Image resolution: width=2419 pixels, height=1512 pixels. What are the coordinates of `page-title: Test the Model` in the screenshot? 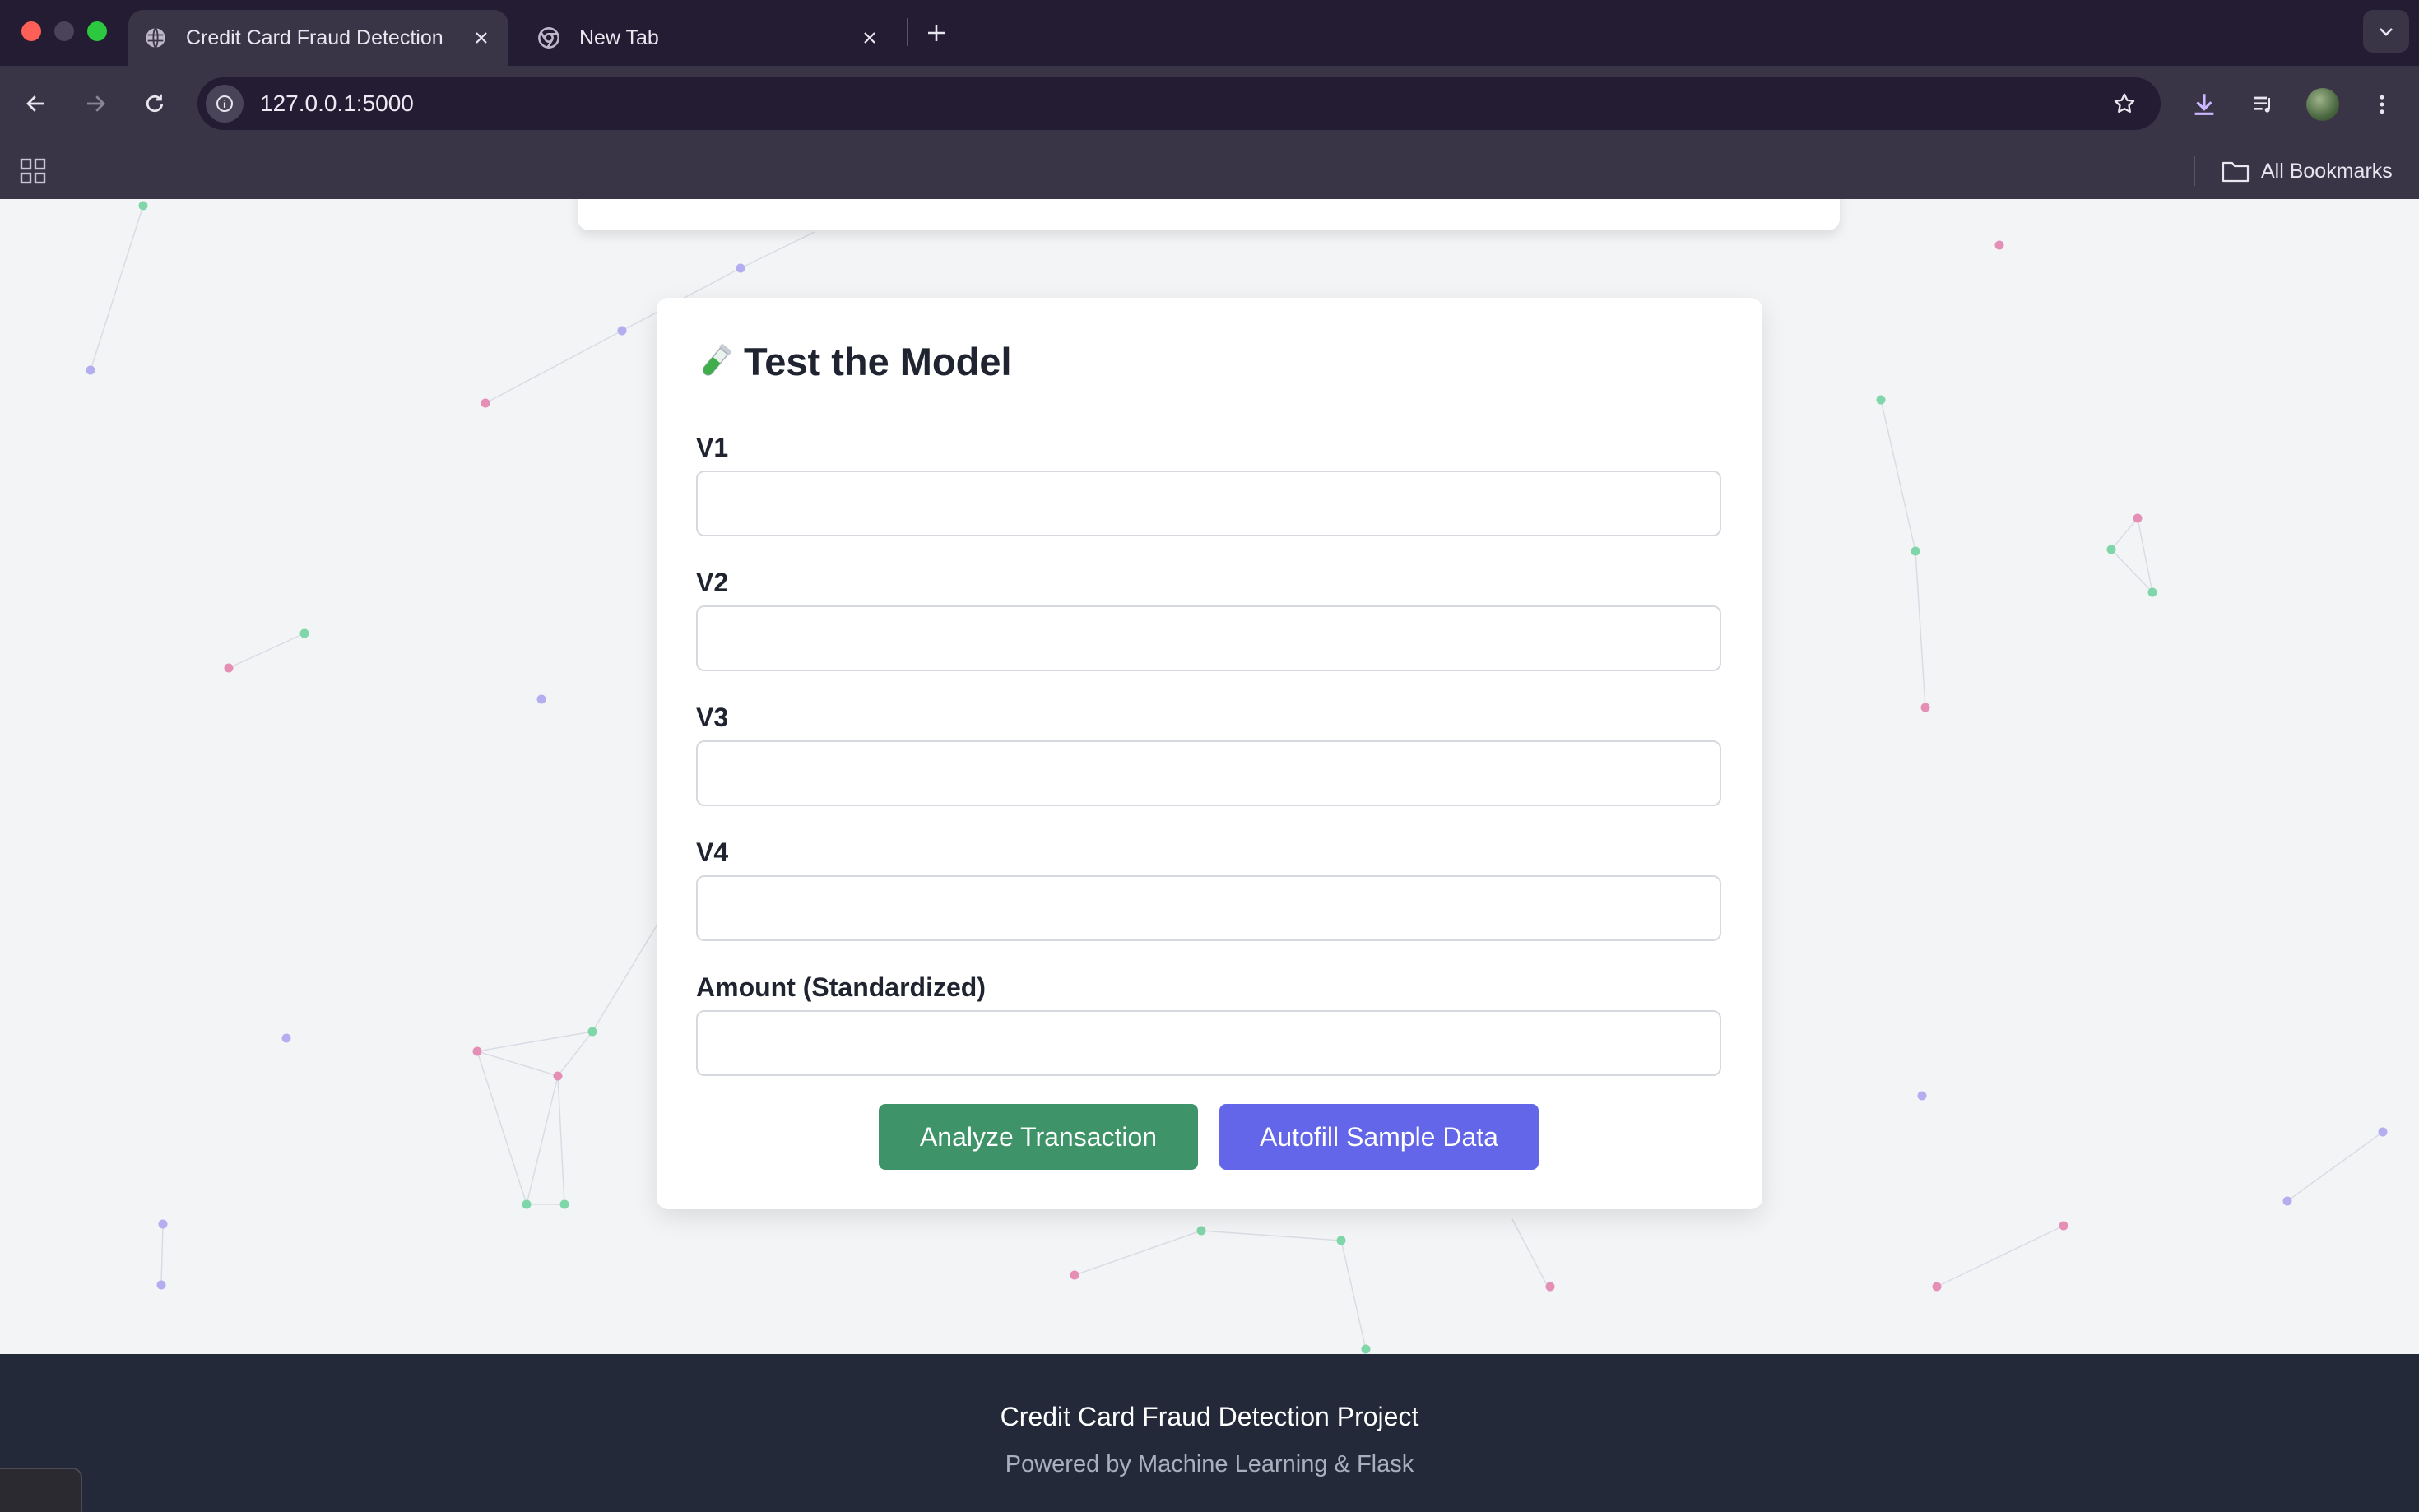 It's located at (854, 361).